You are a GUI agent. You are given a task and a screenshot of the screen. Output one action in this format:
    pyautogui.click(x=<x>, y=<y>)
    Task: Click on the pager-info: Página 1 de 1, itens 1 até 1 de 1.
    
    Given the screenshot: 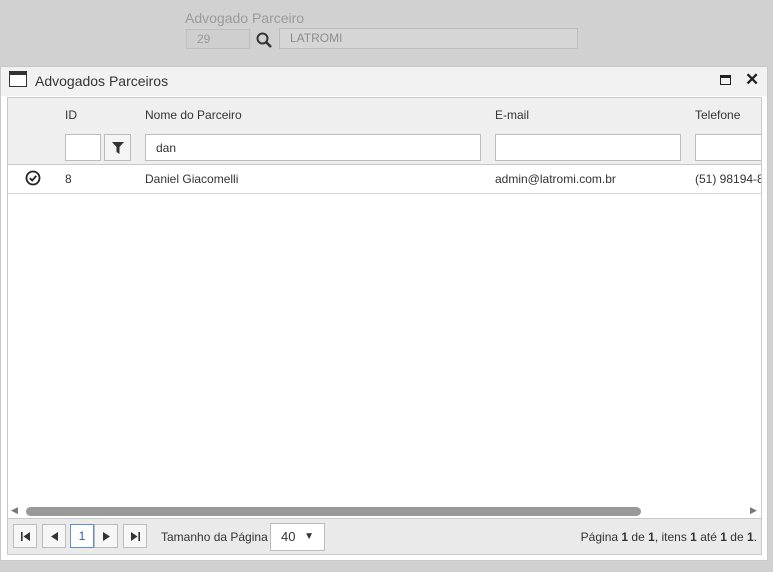 What is the action you would take?
    pyautogui.click(x=668, y=537)
    